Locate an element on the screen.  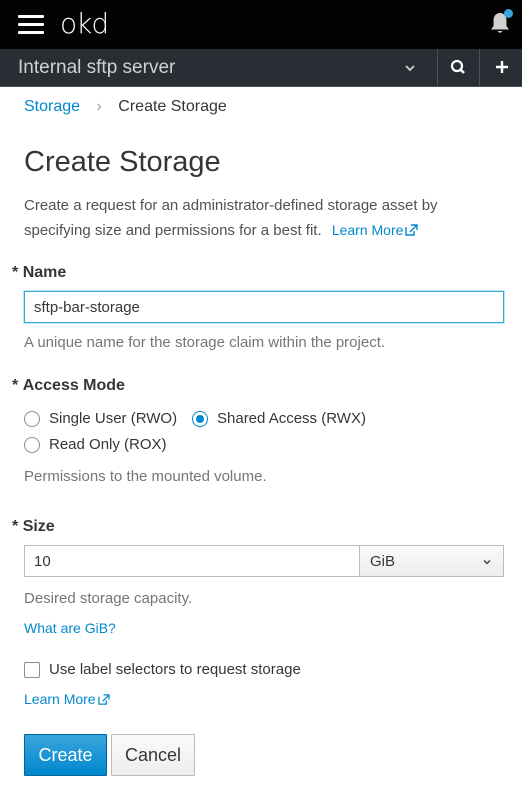
breadcrumb: Storage › Create Storage is located at coordinates (125, 107).